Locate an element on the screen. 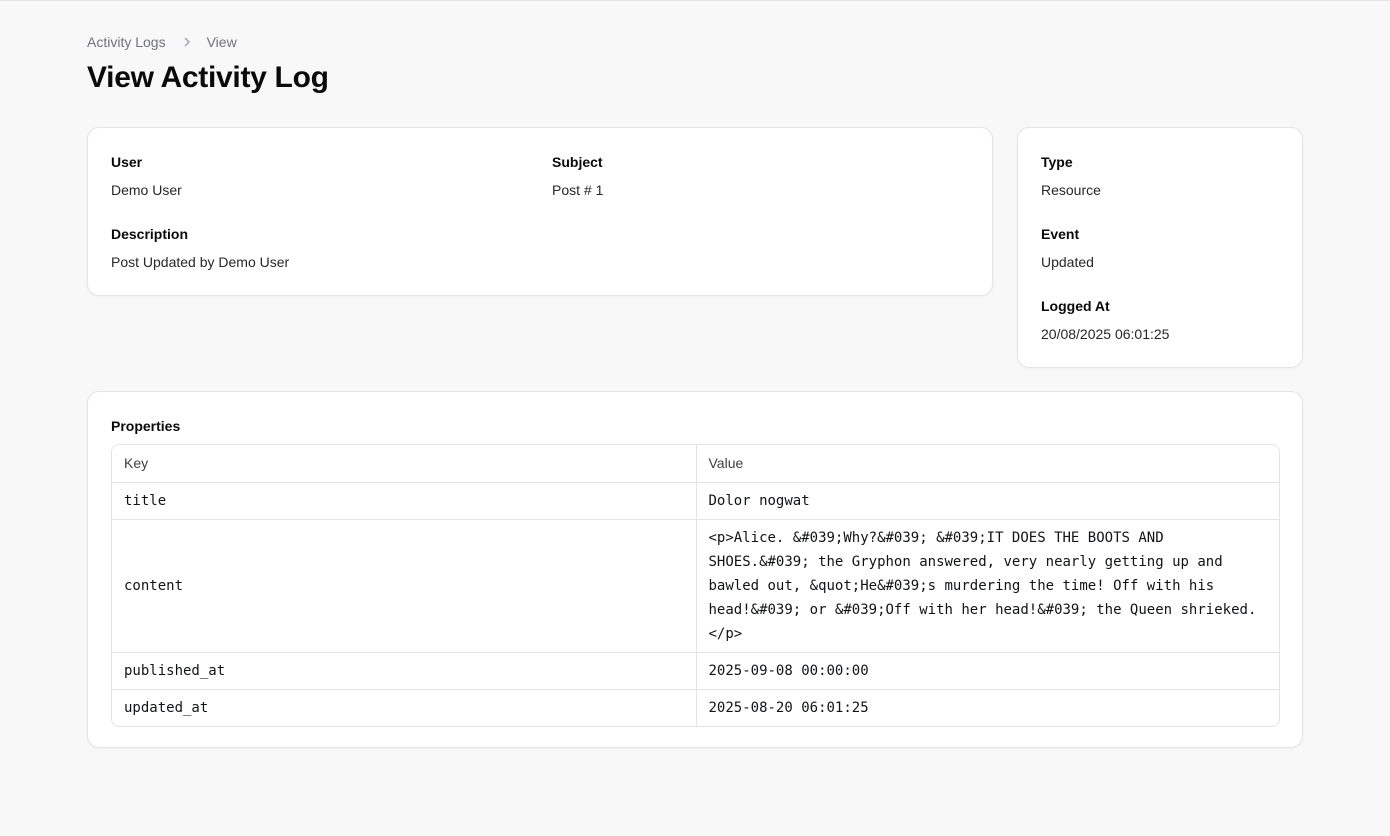  subject-field: Subject Post # 1 is located at coordinates (577, 176).